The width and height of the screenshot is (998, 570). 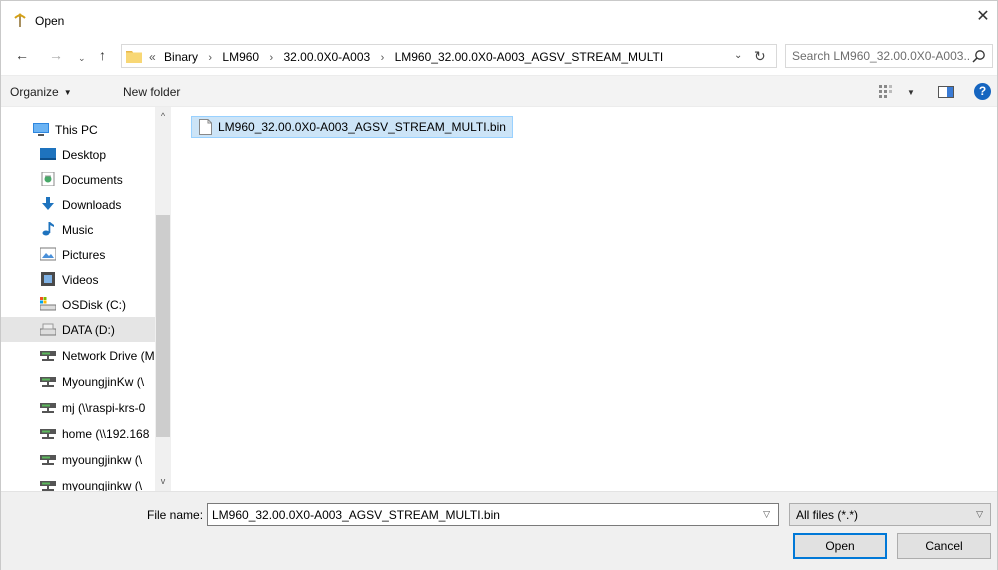 I want to click on videos-icon, so click(x=48, y=279).